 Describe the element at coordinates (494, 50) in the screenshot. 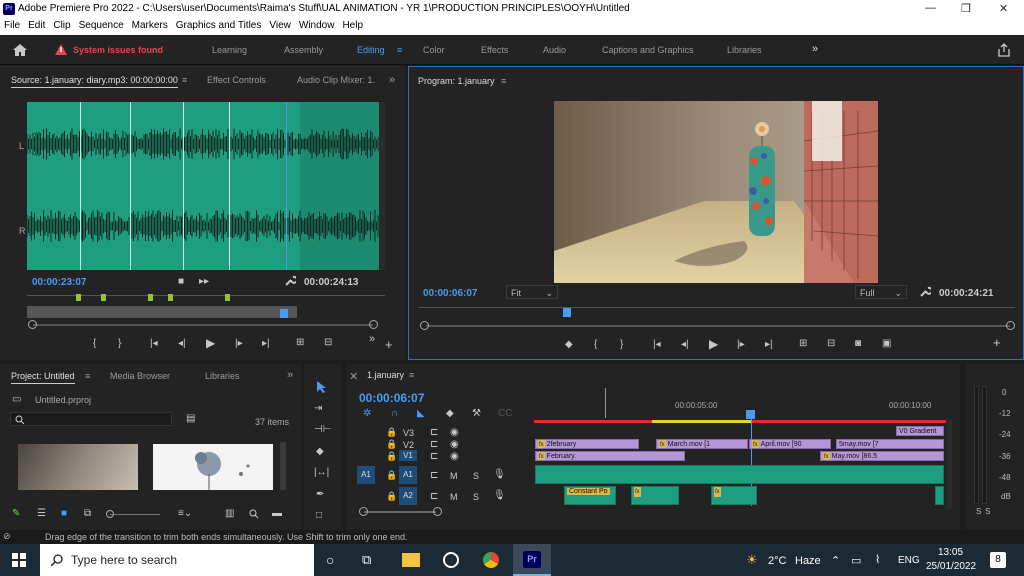

I see `workspace-tab-effects: Effects` at that location.